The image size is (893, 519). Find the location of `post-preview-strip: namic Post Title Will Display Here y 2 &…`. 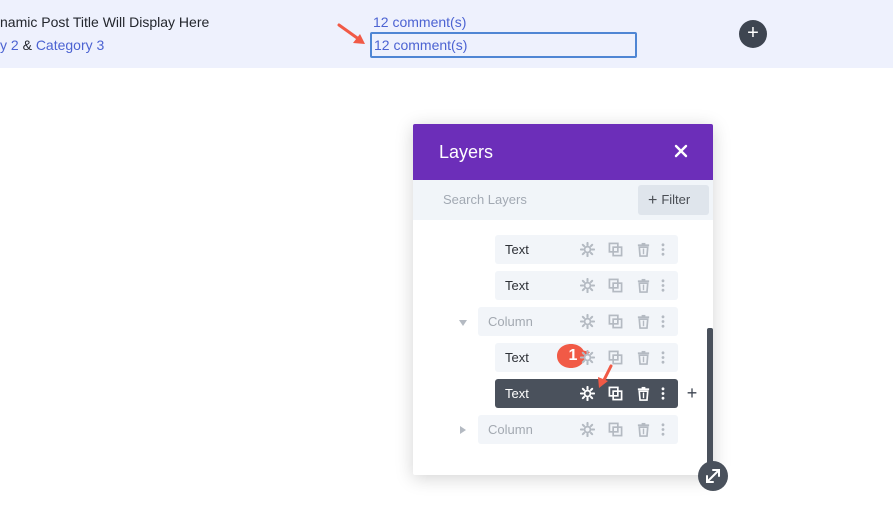

post-preview-strip: namic Post Title Will Display Here y 2 &… is located at coordinates (446, 34).